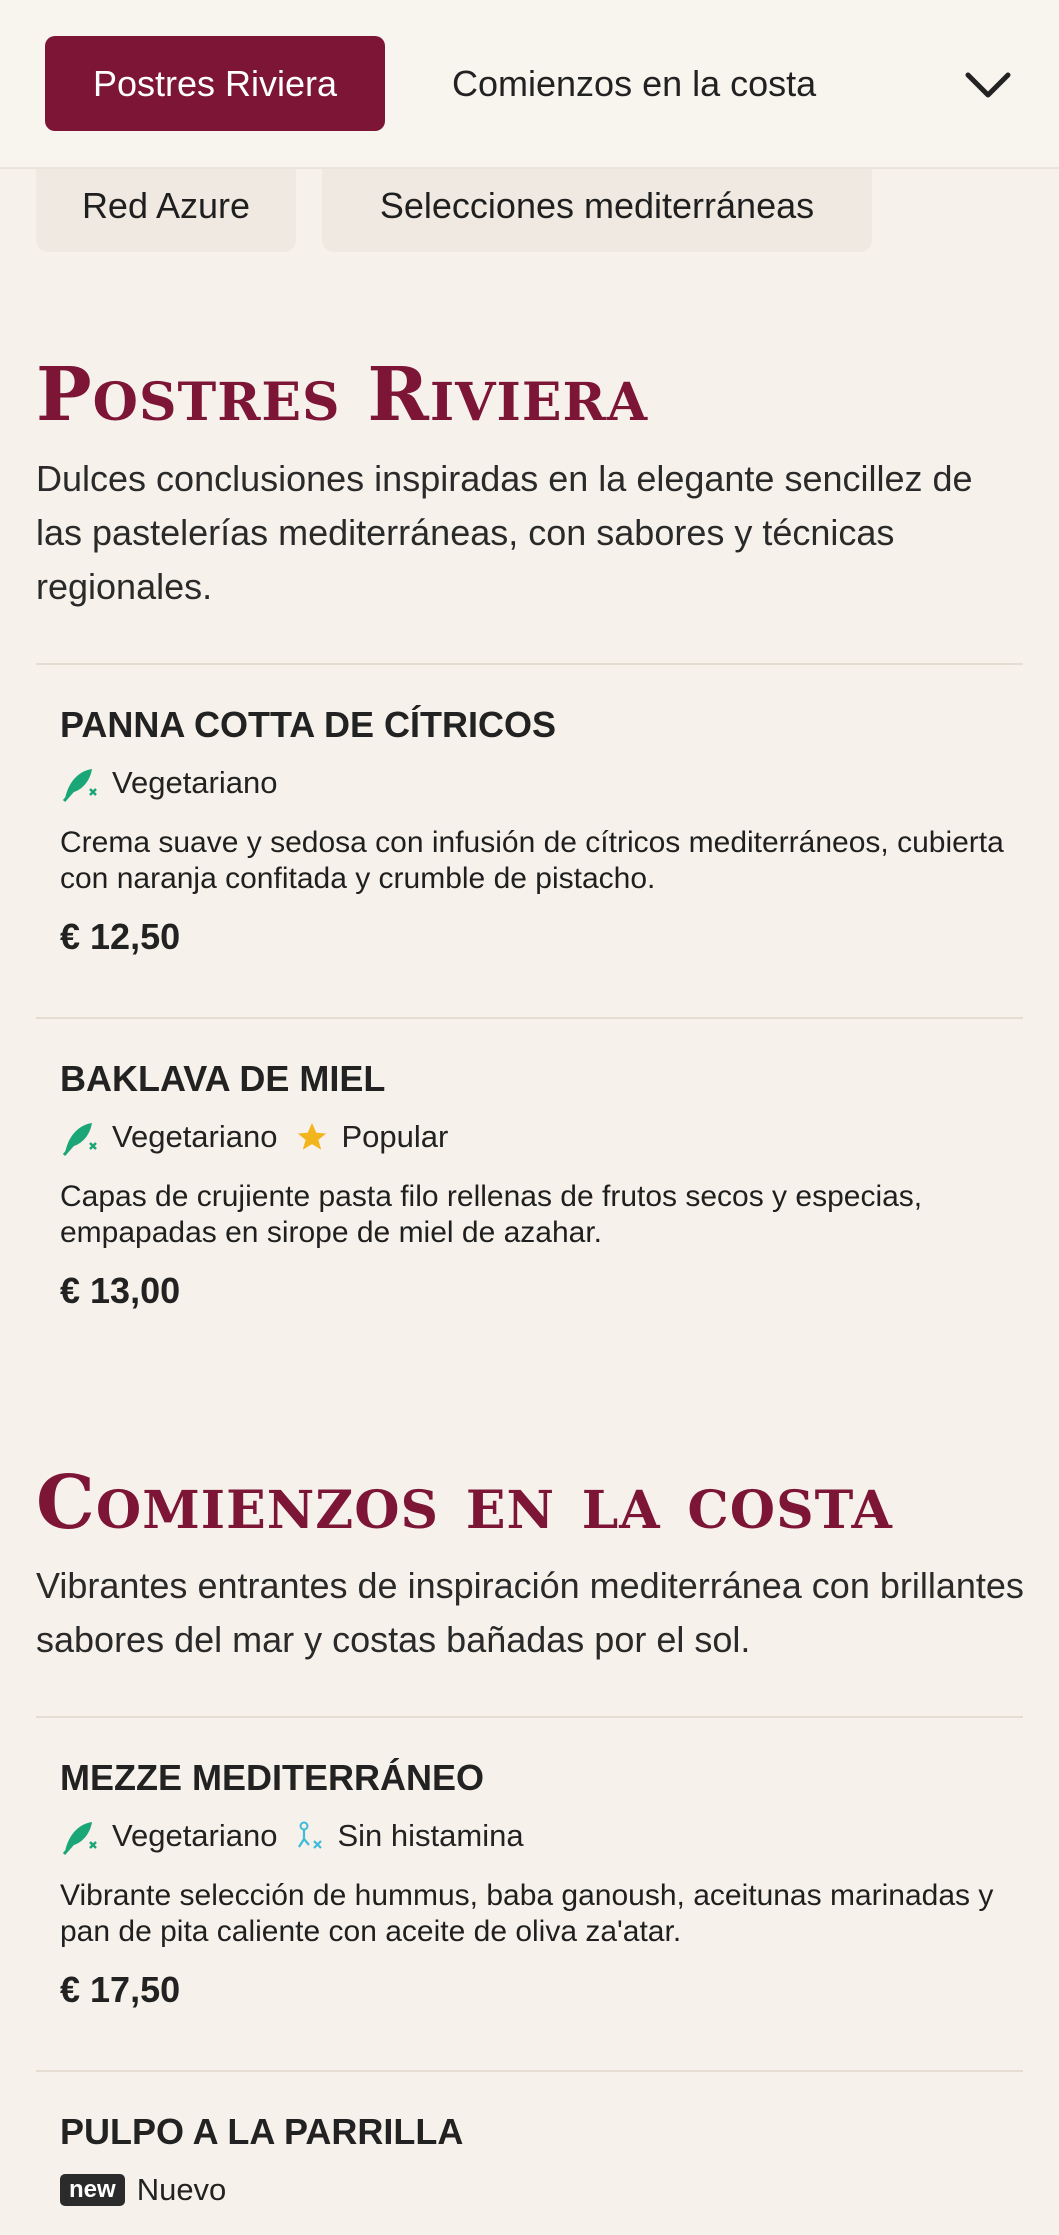  What do you see at coordinates (166, 206) in the screenshot?
I see `tab-red-azure: Red Azure` at bounding box center [166, 206].